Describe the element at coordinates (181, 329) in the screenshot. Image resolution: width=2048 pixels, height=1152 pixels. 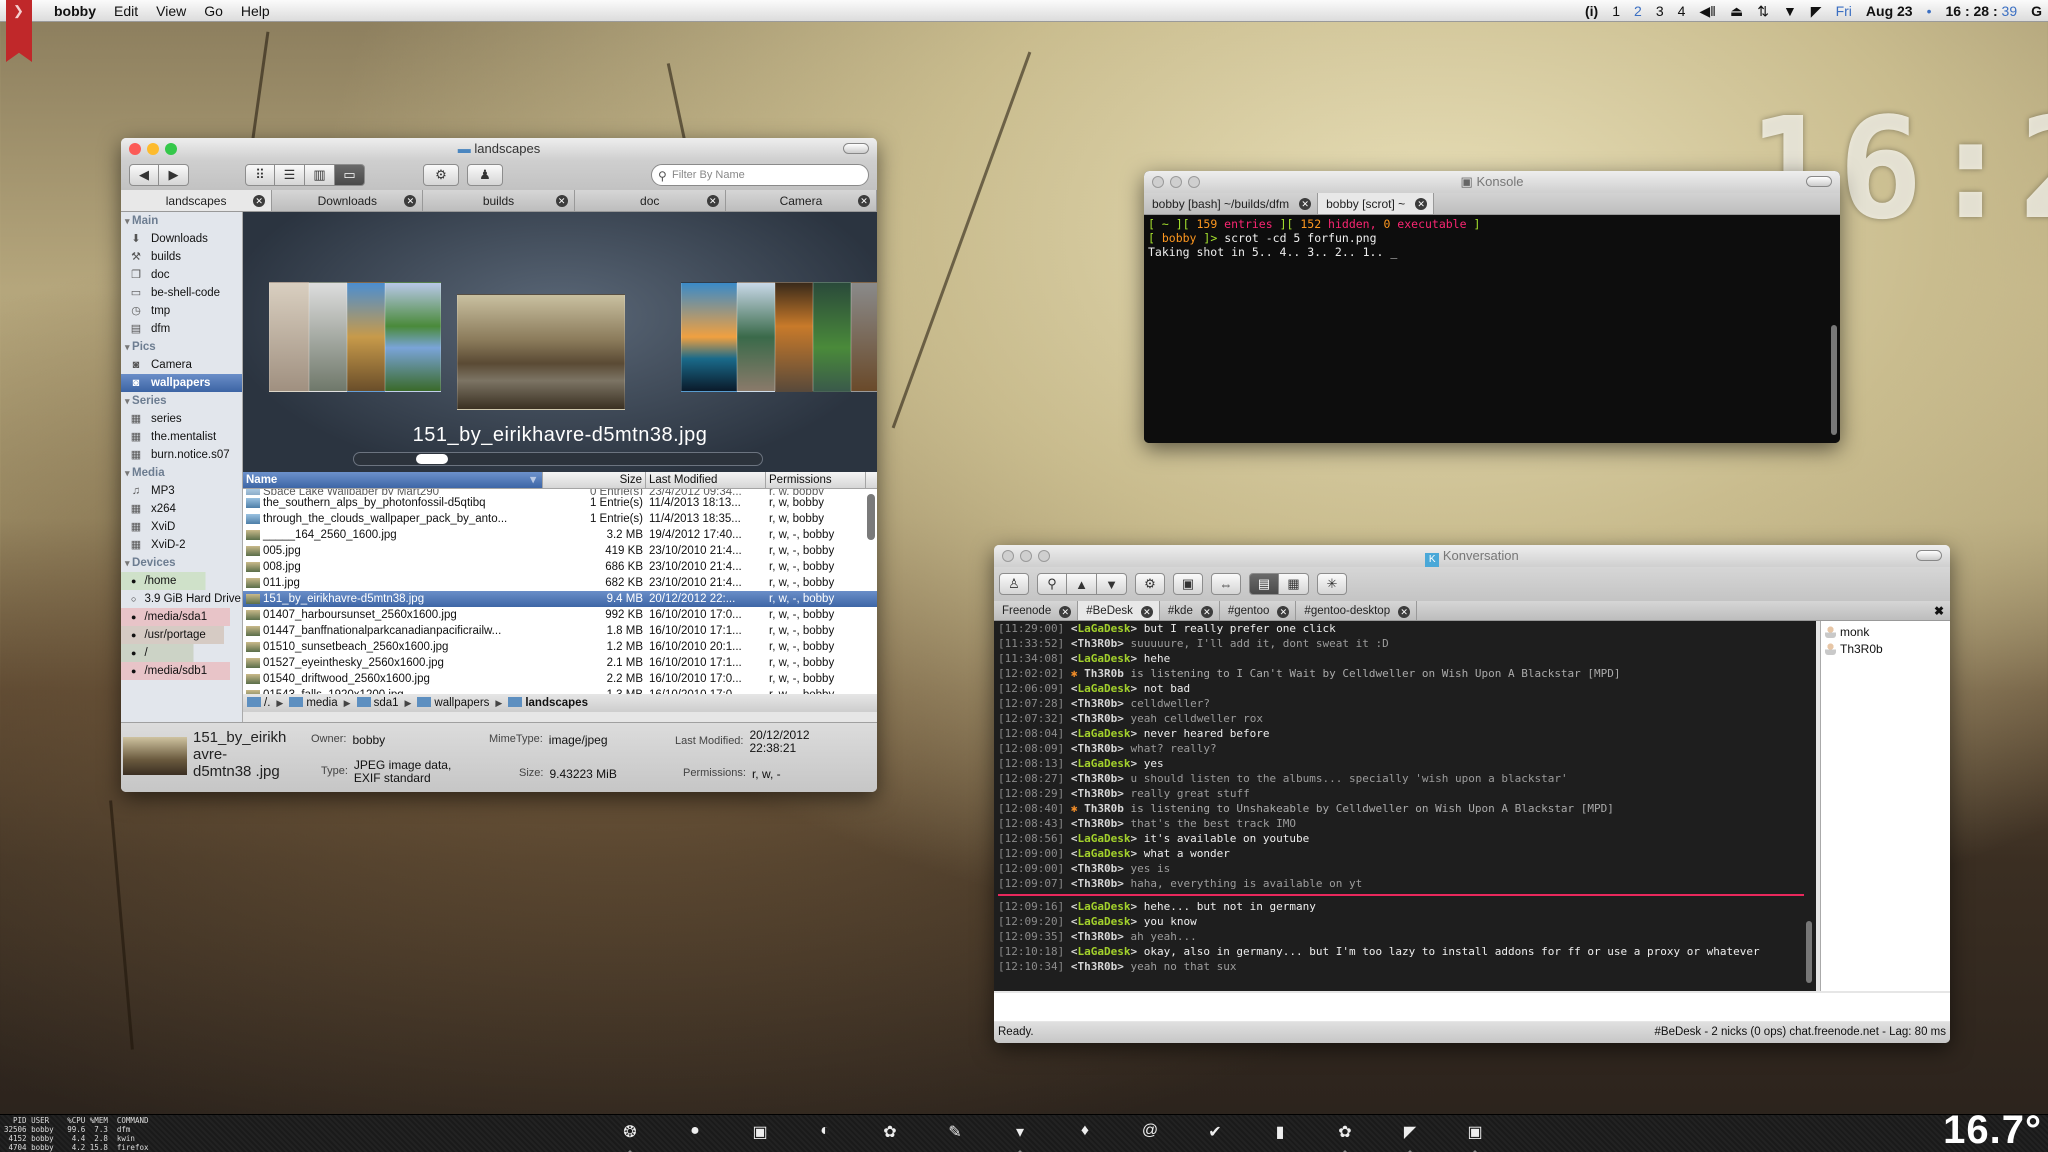
I see `sidebar-item-dfm: ▤ dfm` at that location.